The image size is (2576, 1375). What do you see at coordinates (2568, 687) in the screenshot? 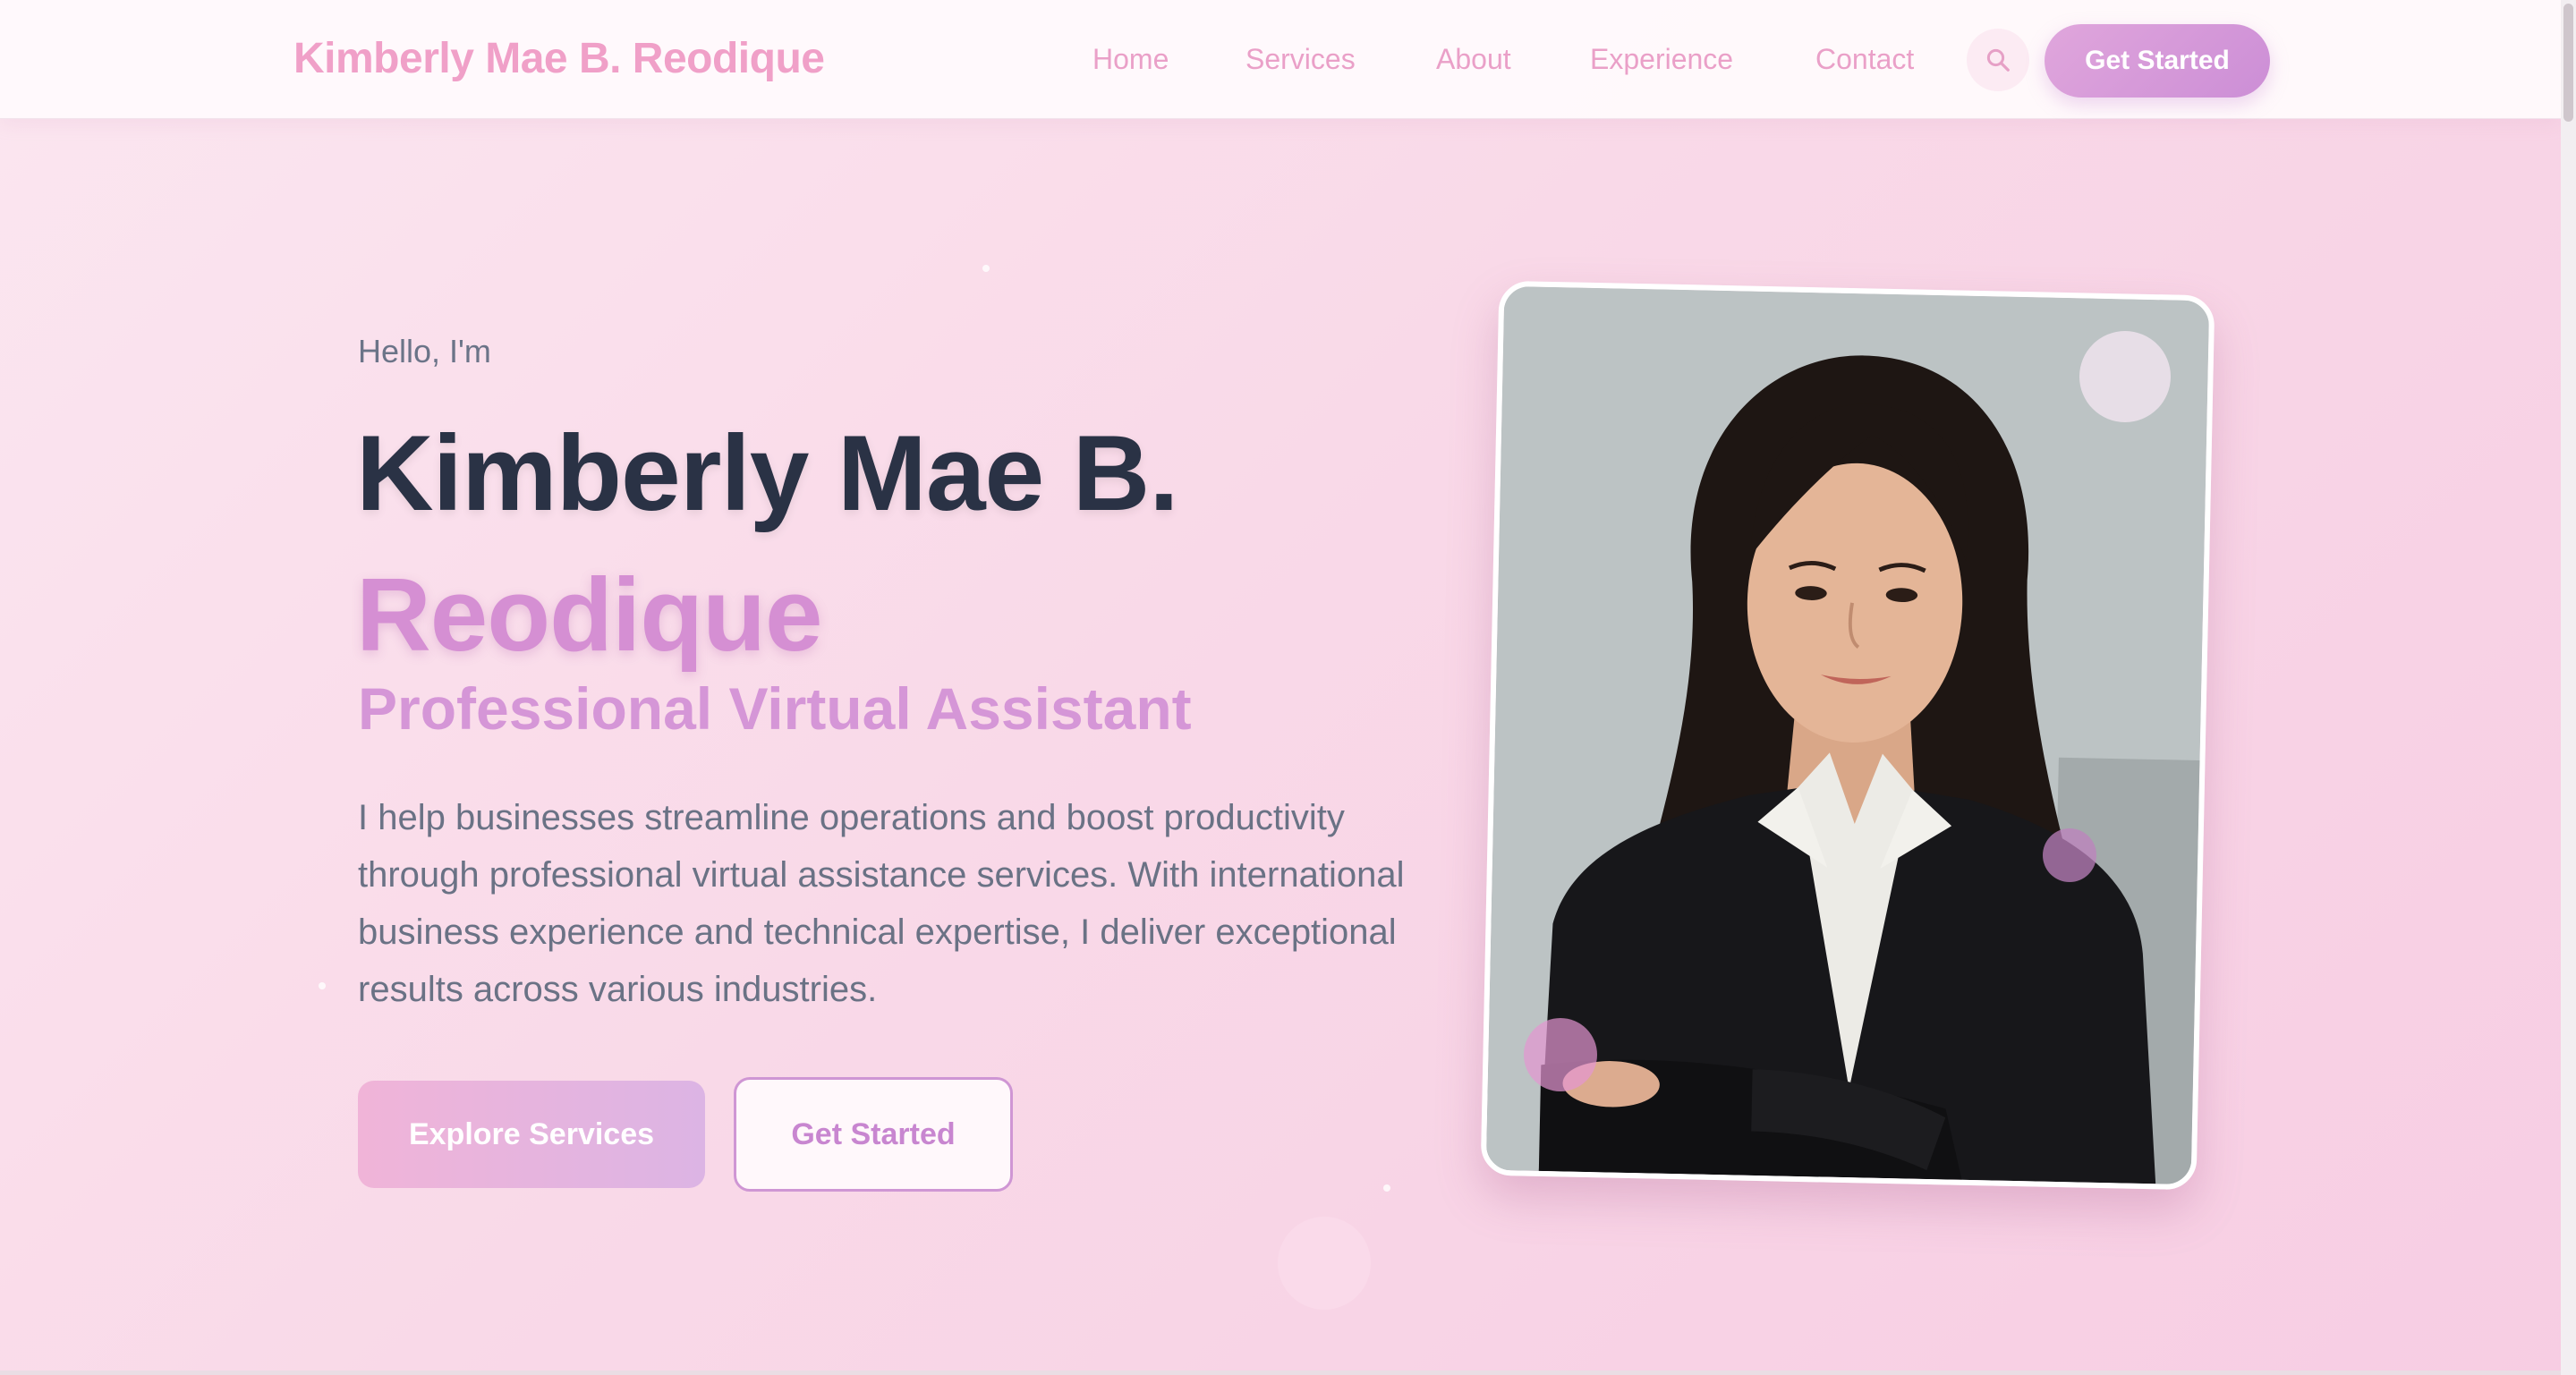
I see `vertical-scrollbar` at bounding box center [2568, 687].